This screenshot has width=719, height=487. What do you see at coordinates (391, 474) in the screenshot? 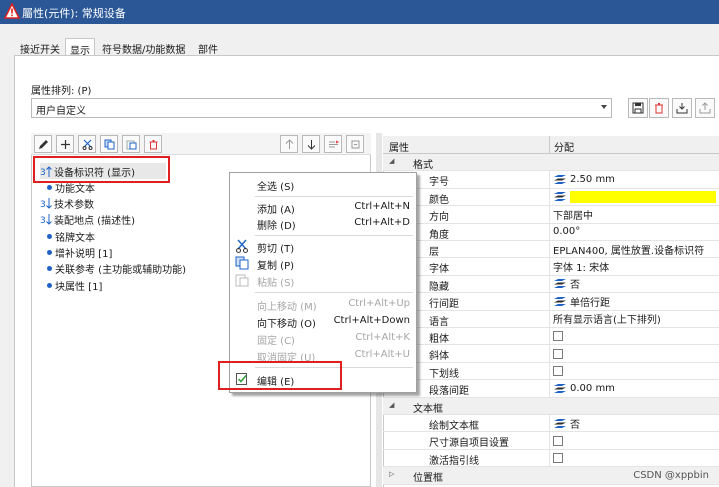
I see `expand-collapse-icon: ▷` at bounding box center [391, 474].